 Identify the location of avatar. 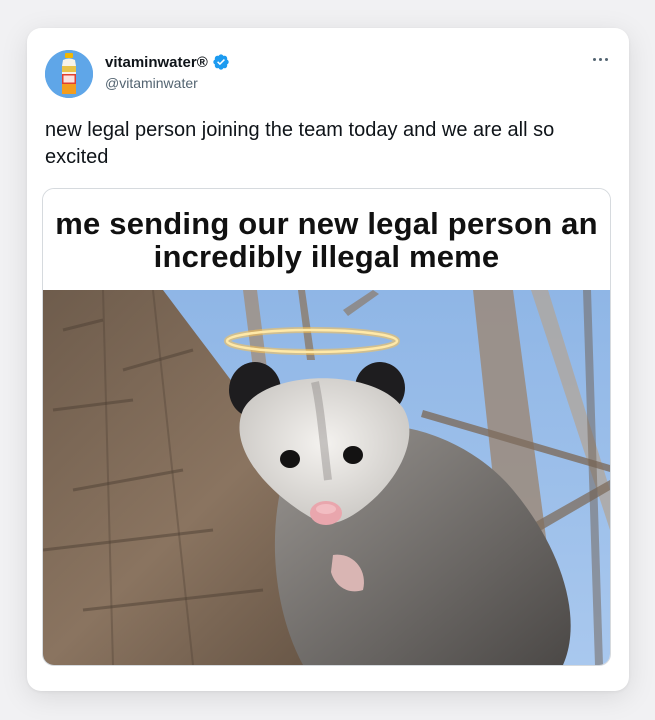
(69, 74).